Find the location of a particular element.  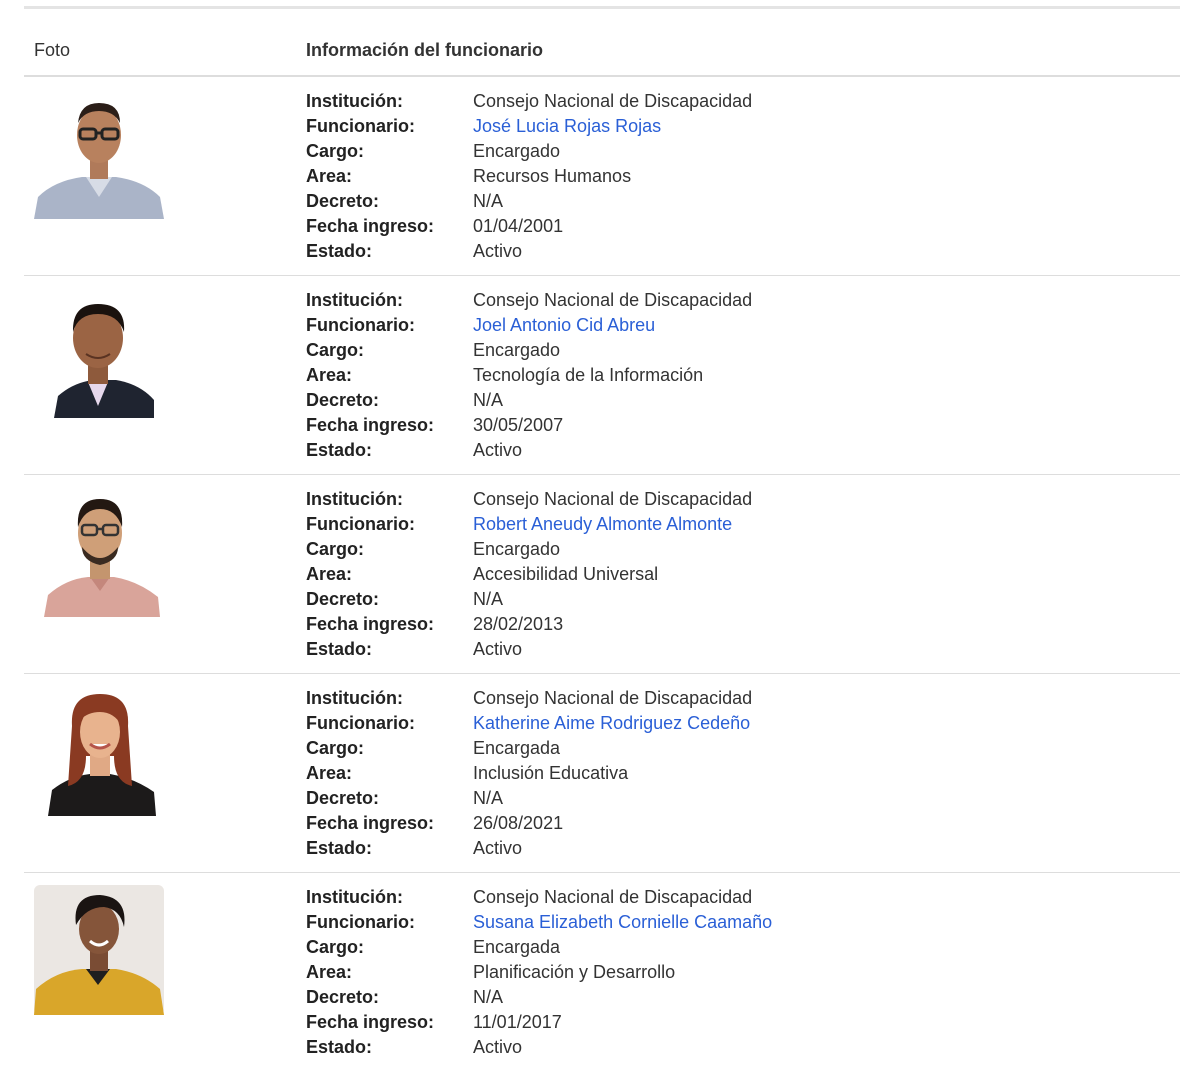

fecha-ingreso-value: 28/02/2013 is located at coordinates (518, 624).